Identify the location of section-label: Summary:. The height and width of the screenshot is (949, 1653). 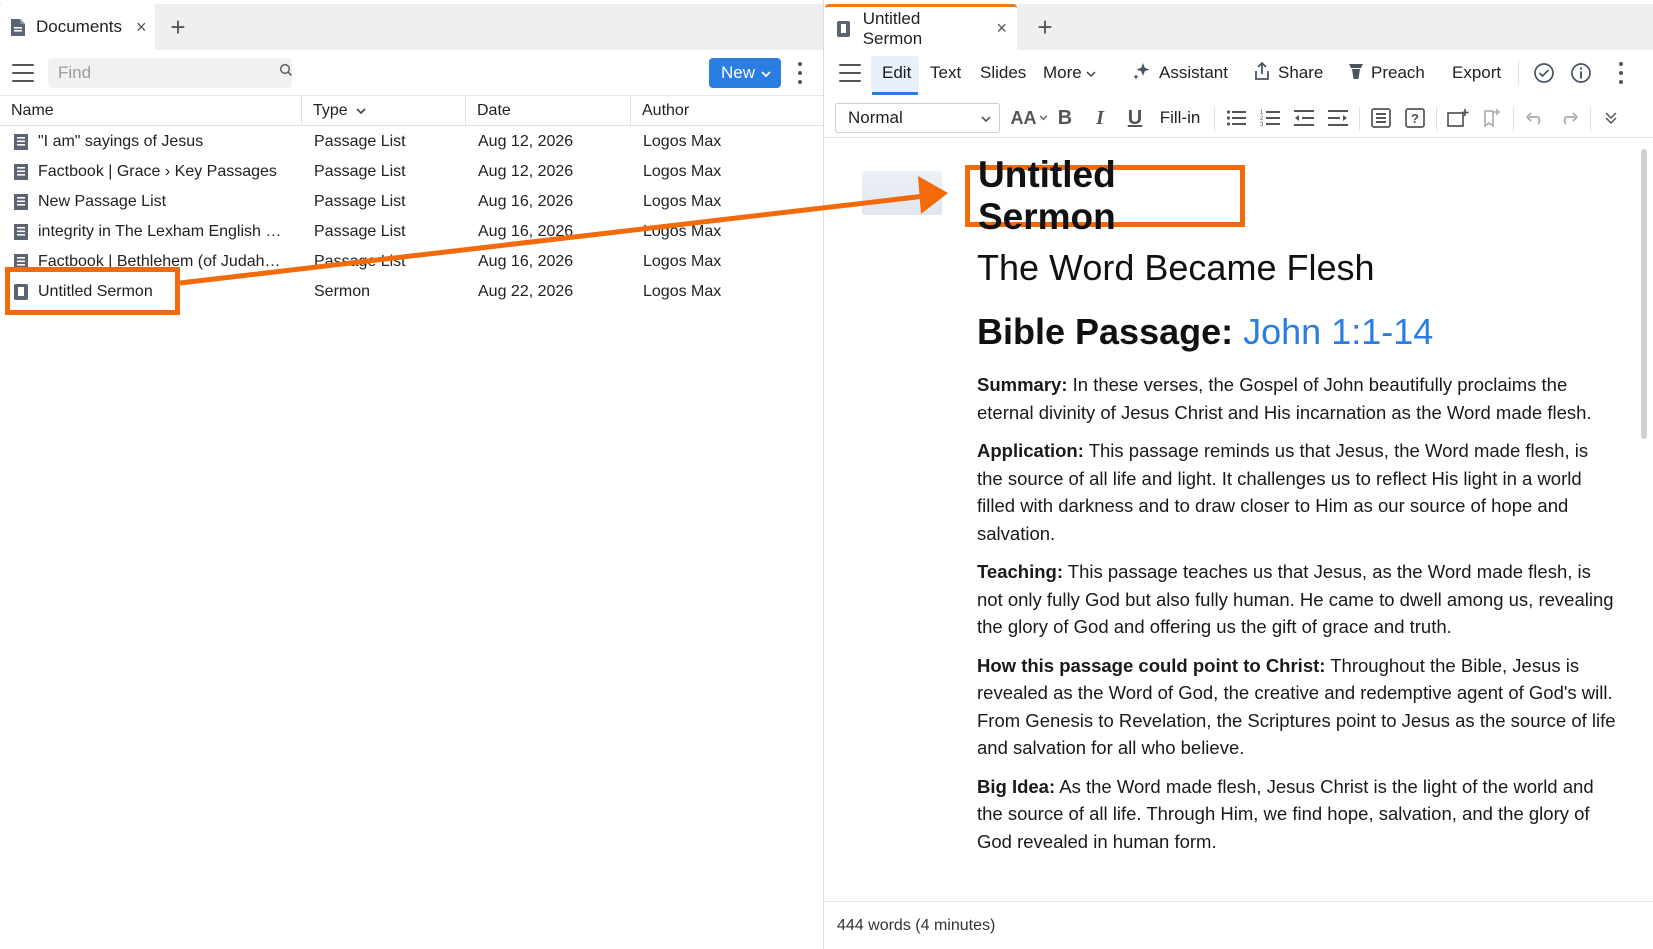
(1022, 384).